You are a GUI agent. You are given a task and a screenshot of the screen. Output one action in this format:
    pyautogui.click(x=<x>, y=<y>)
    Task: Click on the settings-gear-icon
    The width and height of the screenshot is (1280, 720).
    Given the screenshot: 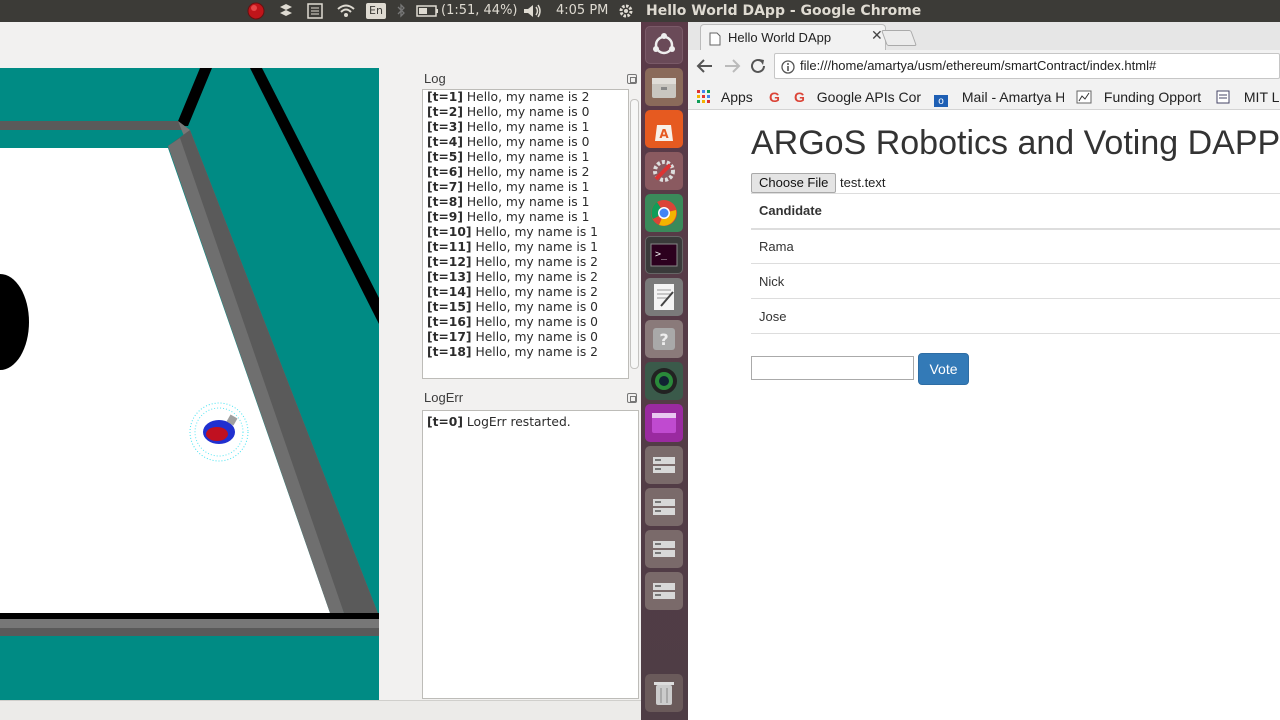 What is the action you would take?
    pyautogui.click(x=626, y=11)
    